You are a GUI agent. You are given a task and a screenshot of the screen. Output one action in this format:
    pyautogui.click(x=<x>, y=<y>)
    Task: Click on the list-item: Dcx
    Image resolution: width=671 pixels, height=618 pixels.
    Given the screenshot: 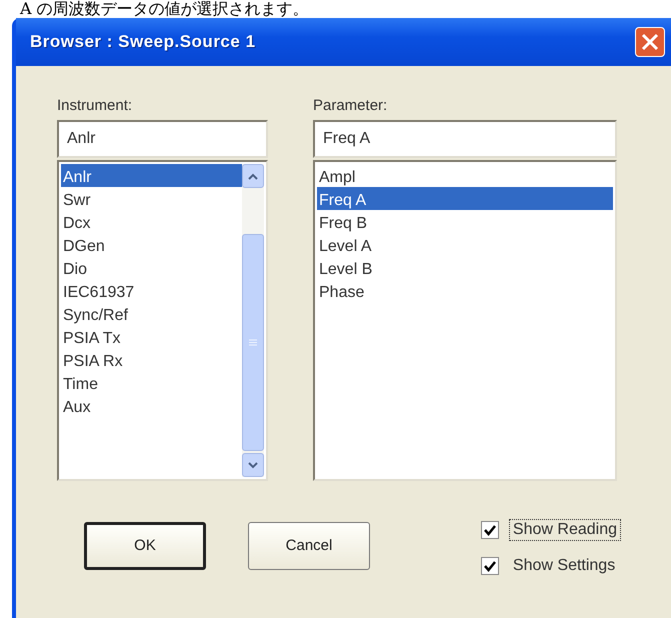 What is the action you would take?
    pyautogui.click(x=151, y=221)
    